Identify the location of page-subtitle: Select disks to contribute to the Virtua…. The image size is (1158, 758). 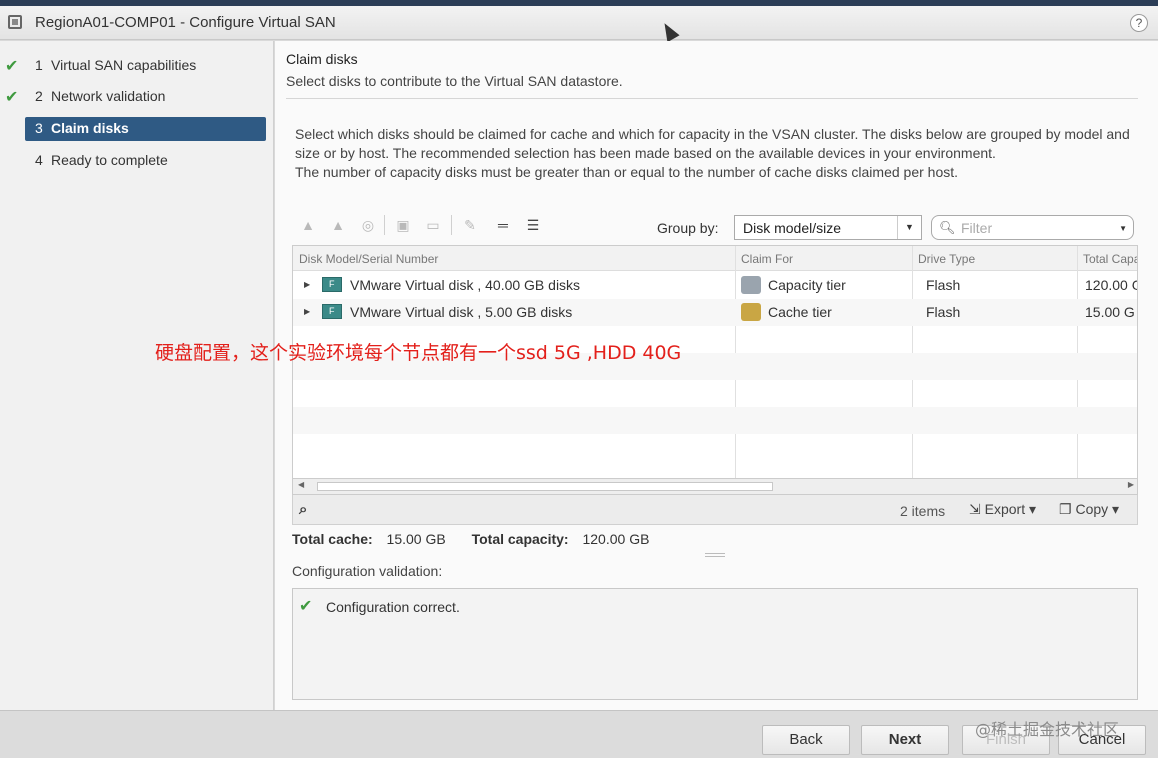
(454, 81).